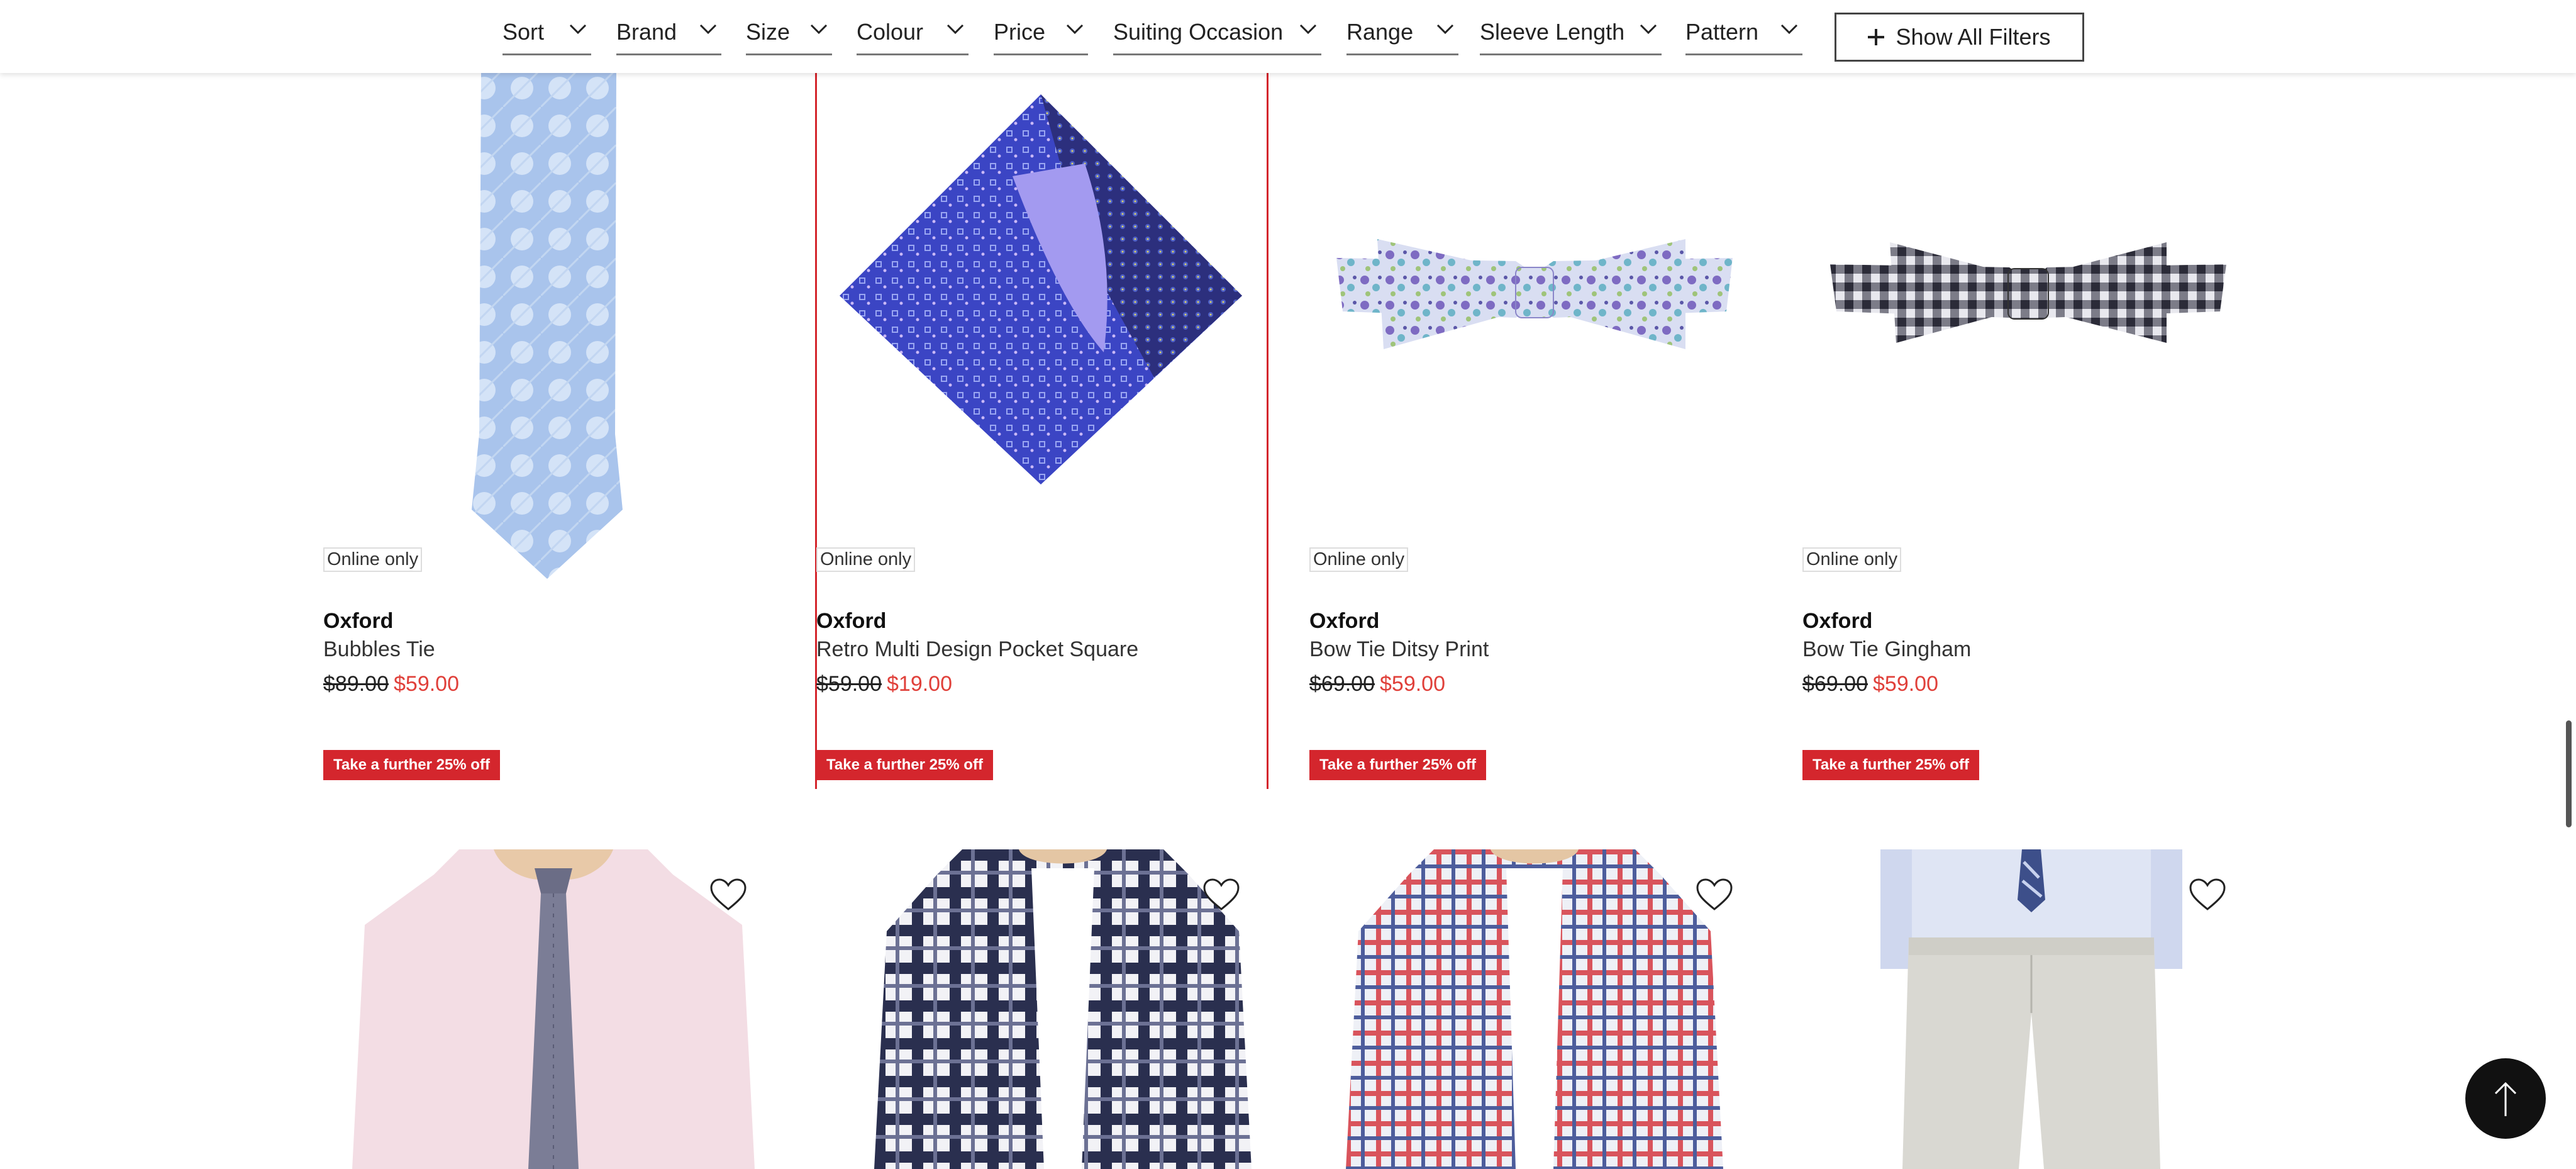 This screenshot has width=2576, height=1169. What do you see at coordinates (546, 34) in the screenshot?
I see `filter-sort: Sort` at bounding box center [546, 34].